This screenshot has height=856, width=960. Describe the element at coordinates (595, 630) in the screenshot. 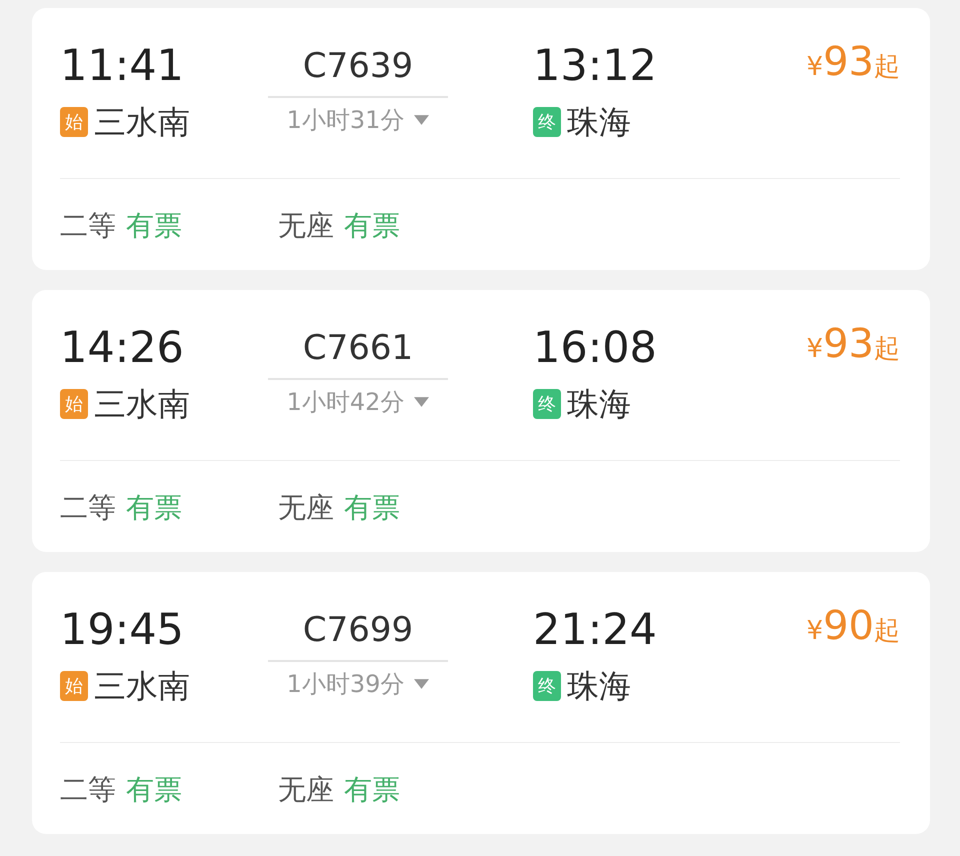

I see `arrival-time: 21:24` at that location.